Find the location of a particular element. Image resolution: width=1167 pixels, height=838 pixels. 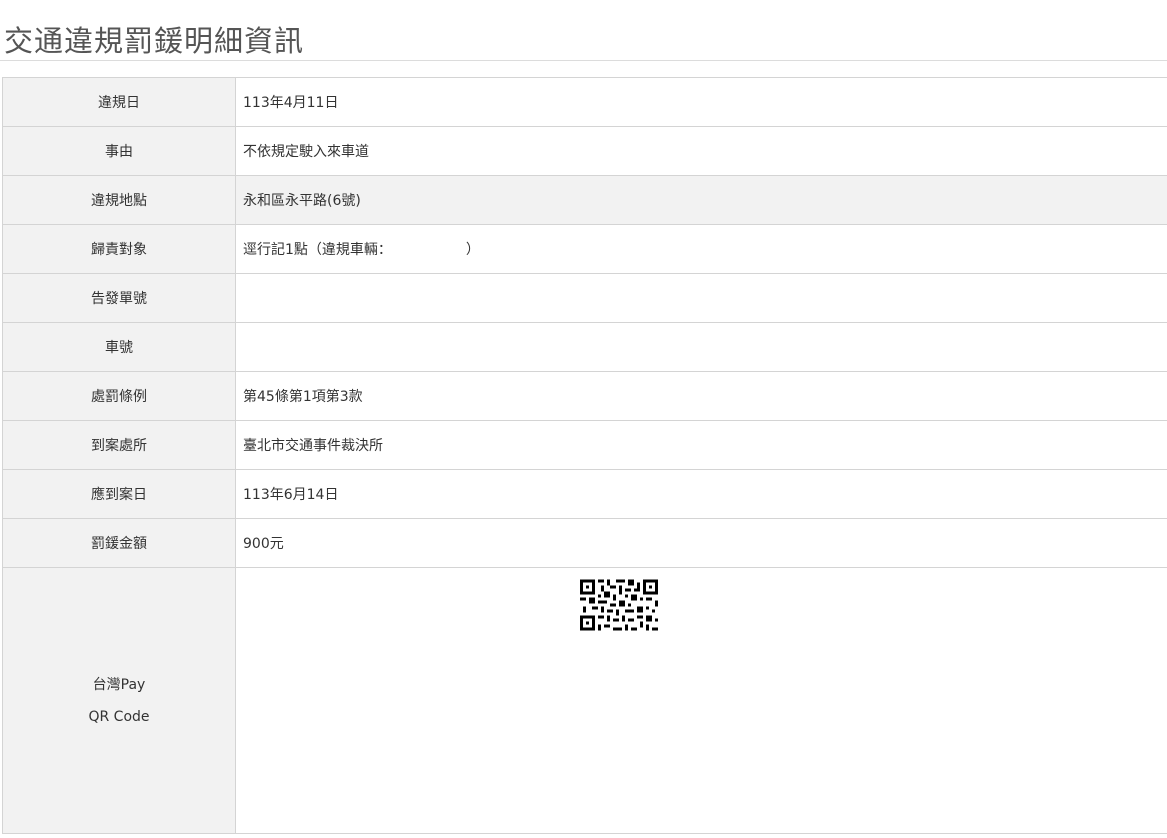

row-value-ticket-number is located at coordinates (701, 298).